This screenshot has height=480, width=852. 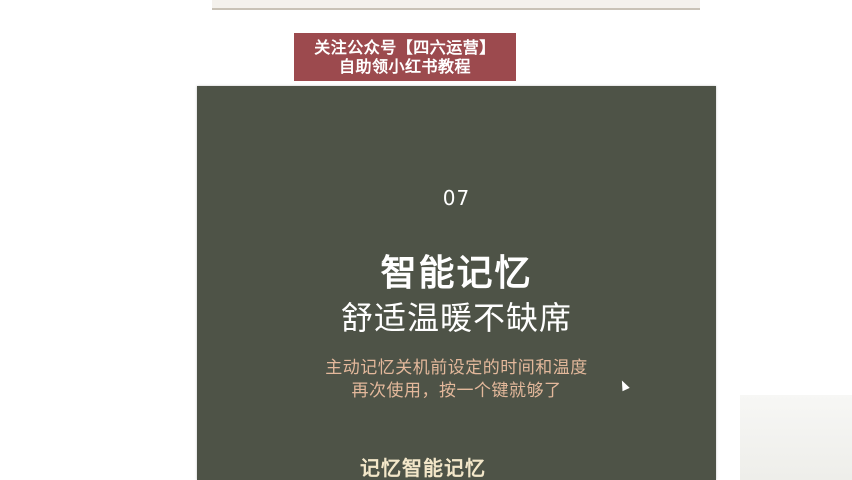 What do you see at coordinates (456, 368) in the screenshot?
I see `slide-description-line1: 主动记忆关机前设定的时间和温度` at bounding box center [456, 368].